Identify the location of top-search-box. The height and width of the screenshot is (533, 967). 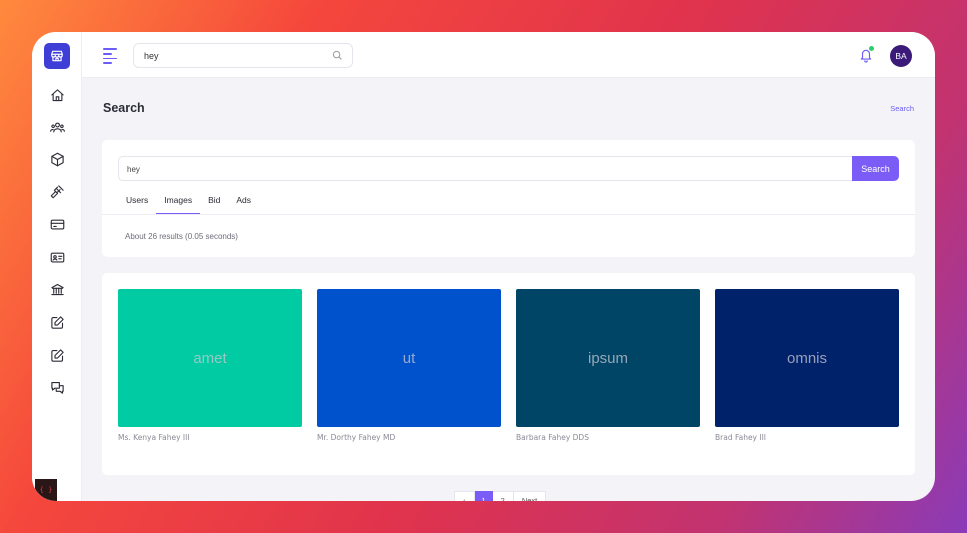
(243, 55).